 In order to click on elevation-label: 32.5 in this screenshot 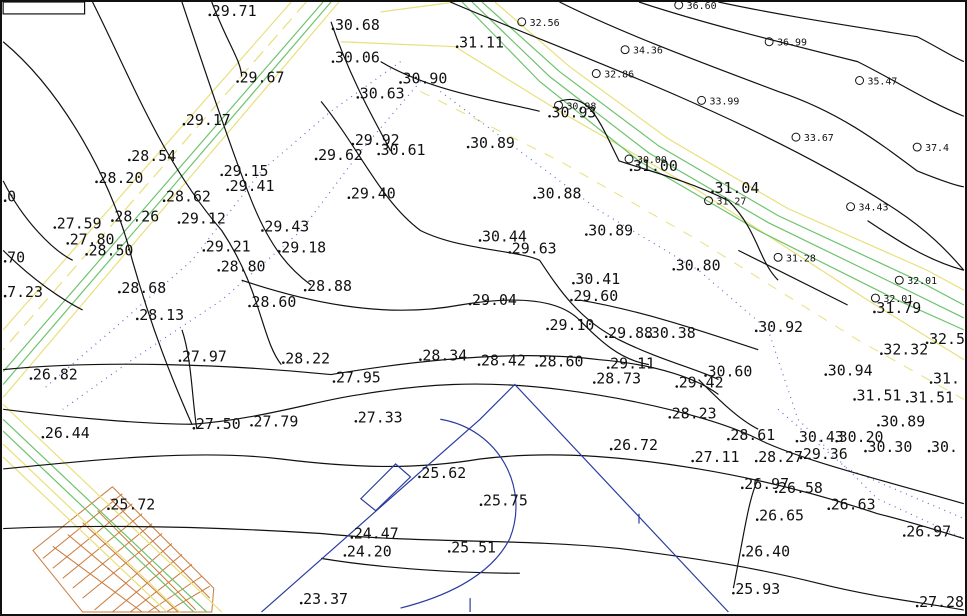, I will do `click(947, 339)`.